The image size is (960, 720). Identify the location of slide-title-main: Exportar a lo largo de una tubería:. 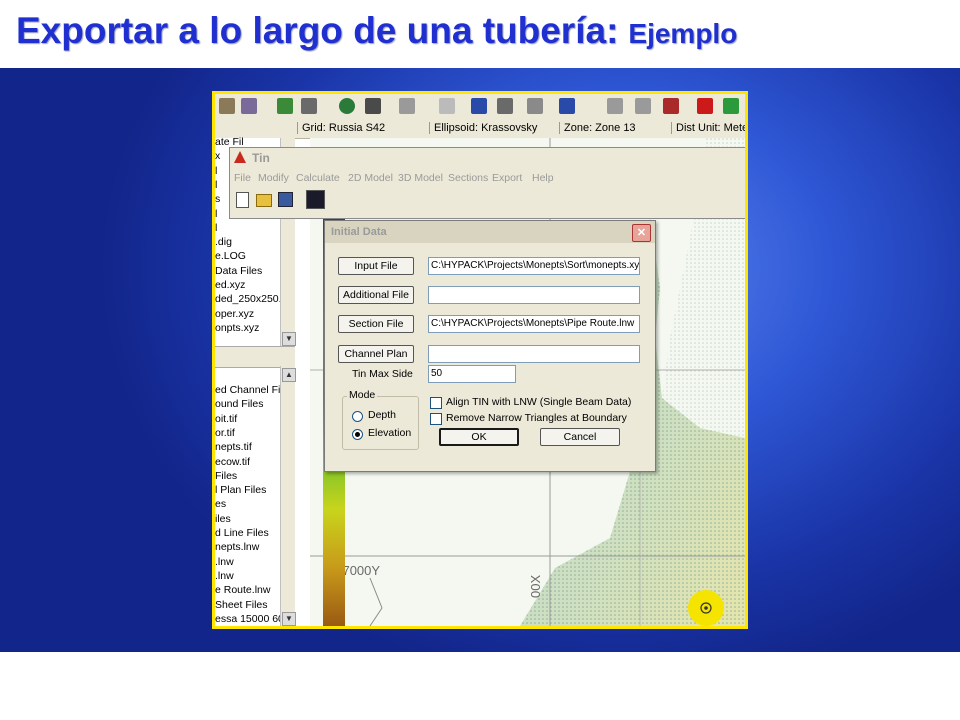
(317, 30).